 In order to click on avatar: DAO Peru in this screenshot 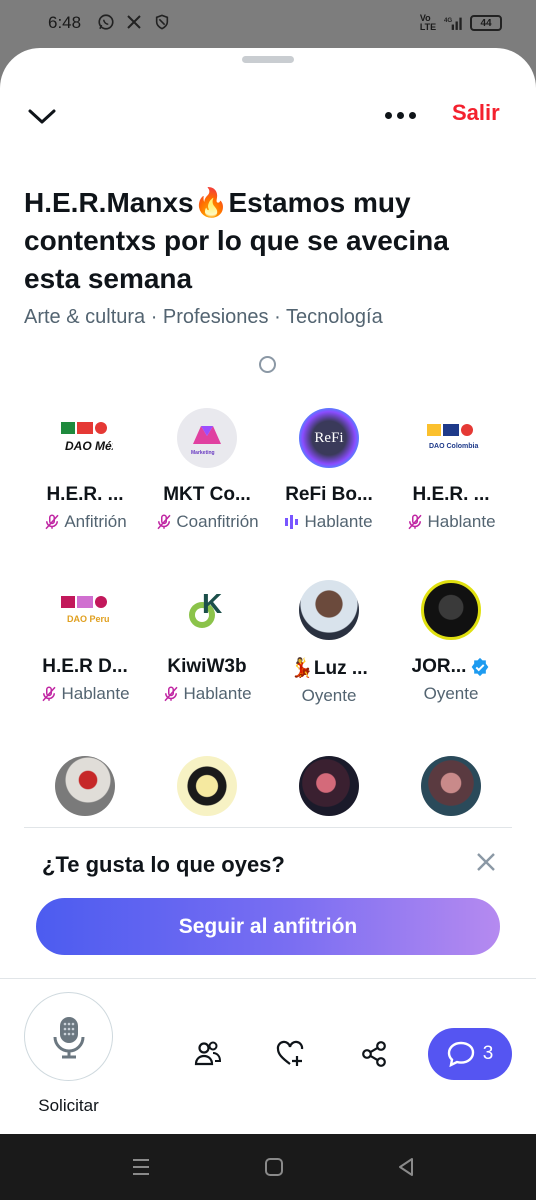, I will do `click(85, 610)`.